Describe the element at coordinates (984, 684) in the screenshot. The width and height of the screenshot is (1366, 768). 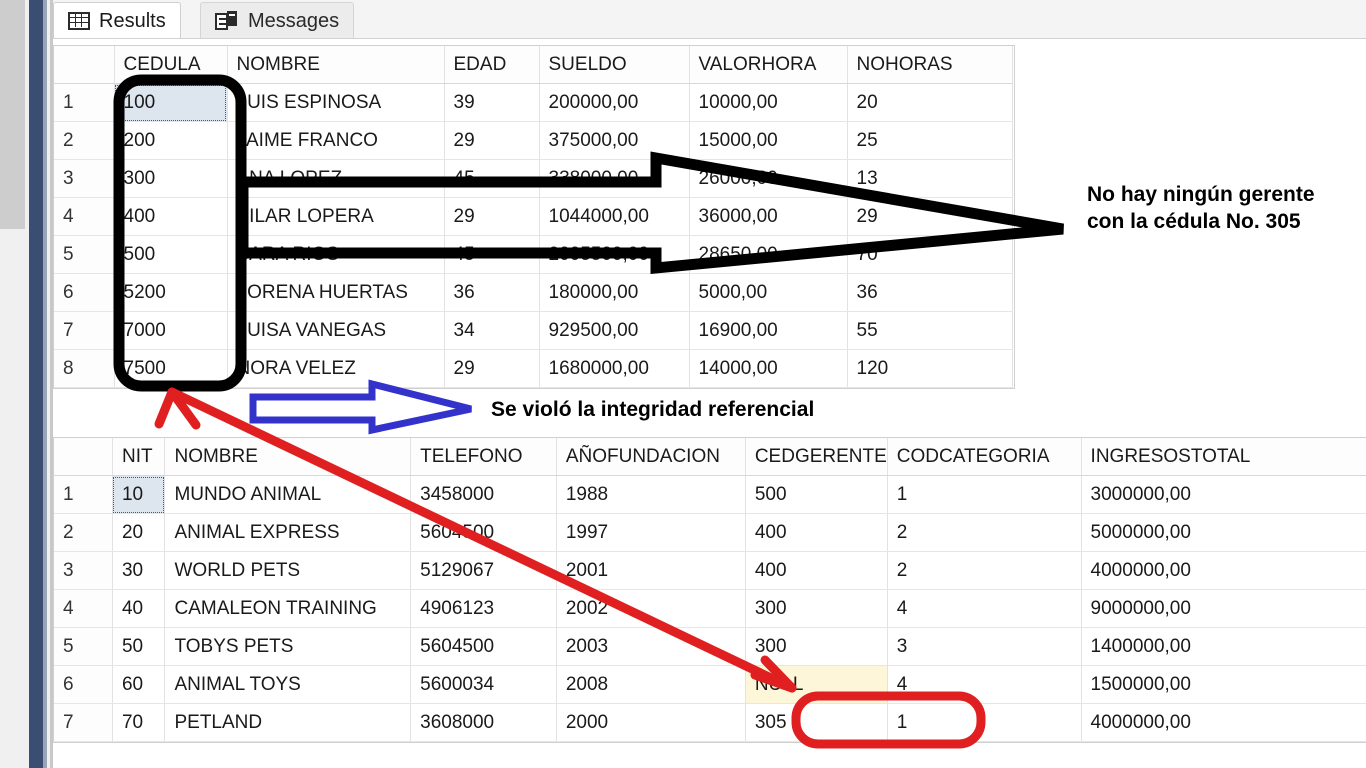
I see `table-cell: 4` at that location.